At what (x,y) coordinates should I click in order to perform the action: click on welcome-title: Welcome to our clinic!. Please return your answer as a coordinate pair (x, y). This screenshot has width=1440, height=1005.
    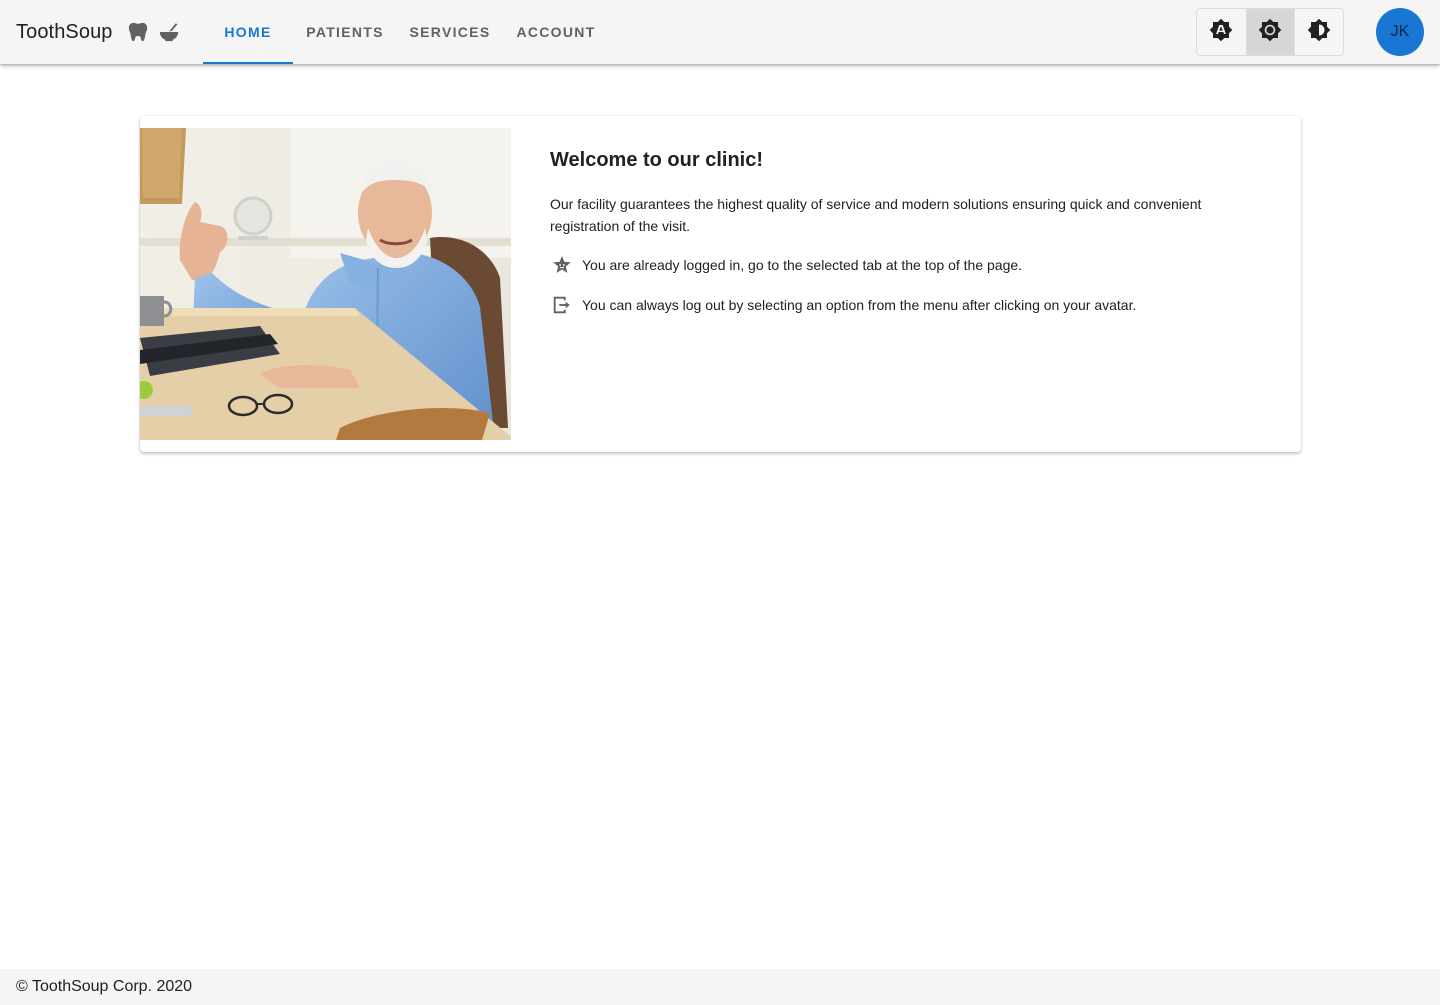
    Looking at the image, I should click on (656, 160).